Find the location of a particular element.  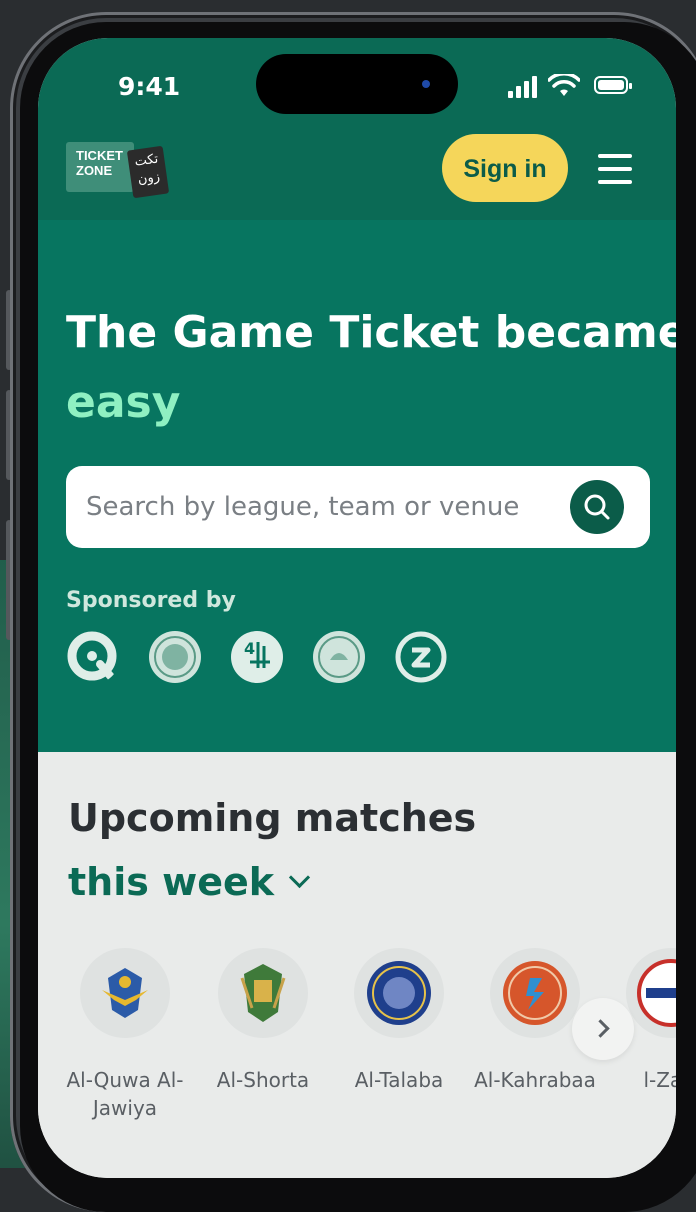

logo-english: TICKET ZONE is located at coordinates (100, 167).